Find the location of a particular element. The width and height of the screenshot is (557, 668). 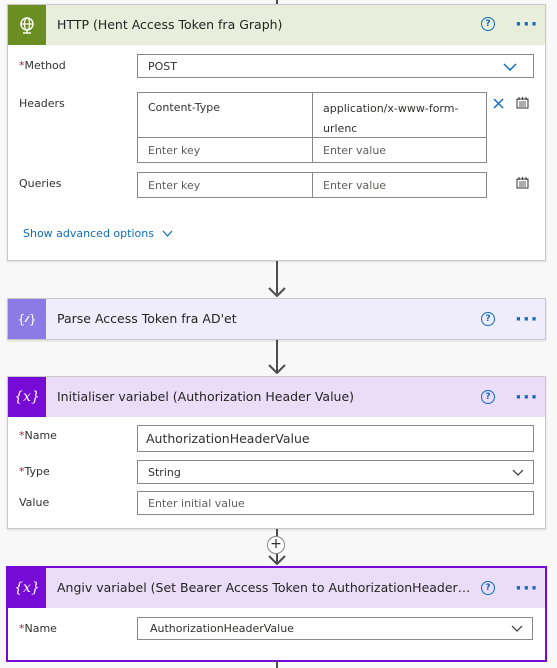

query-key: Enter key is located at coordinates (225, 185).